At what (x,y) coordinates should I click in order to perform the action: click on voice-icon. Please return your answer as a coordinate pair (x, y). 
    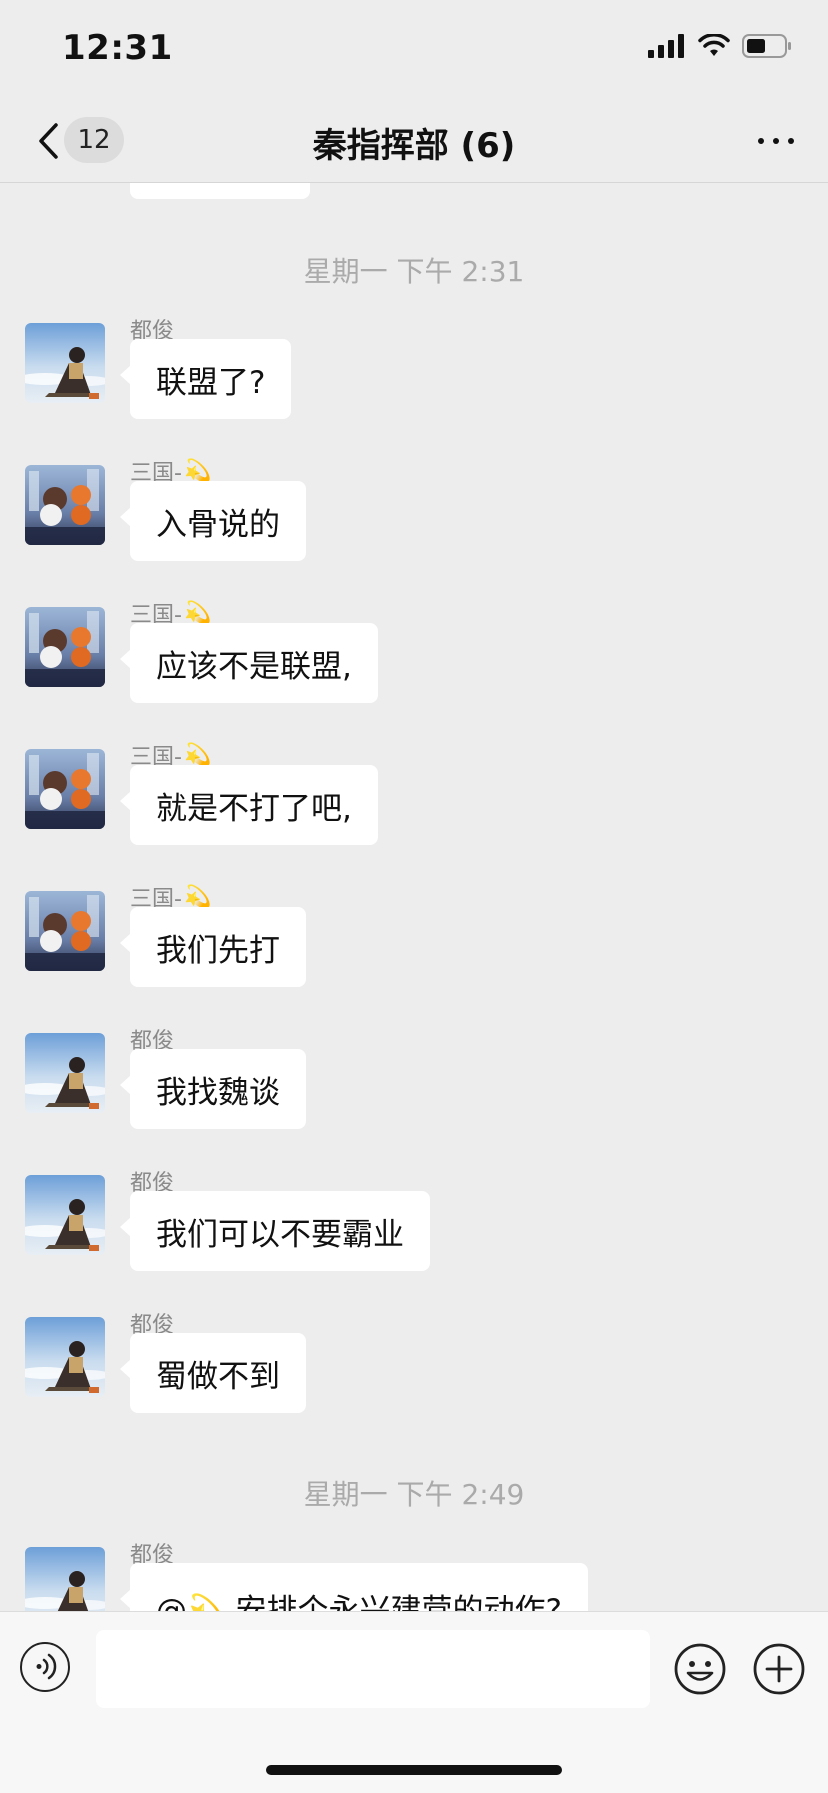
    Looking at the image, I should click on (46, 1666).